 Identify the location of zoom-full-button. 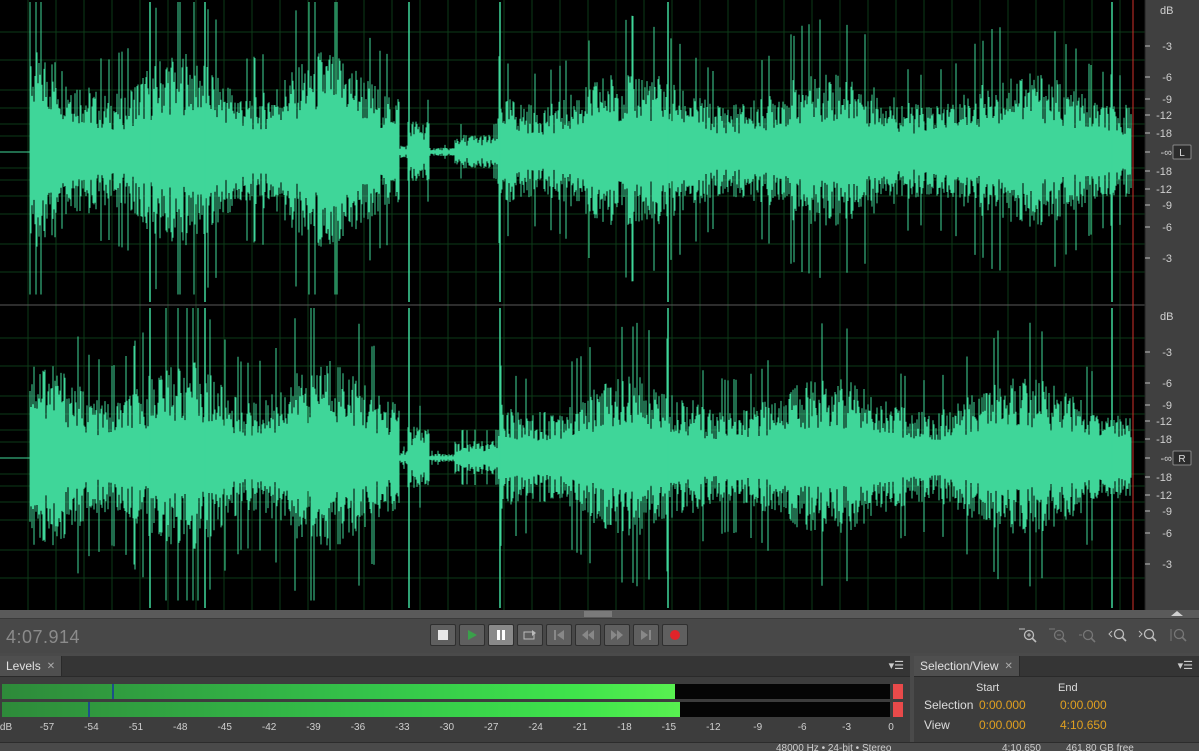
(1088, 635).